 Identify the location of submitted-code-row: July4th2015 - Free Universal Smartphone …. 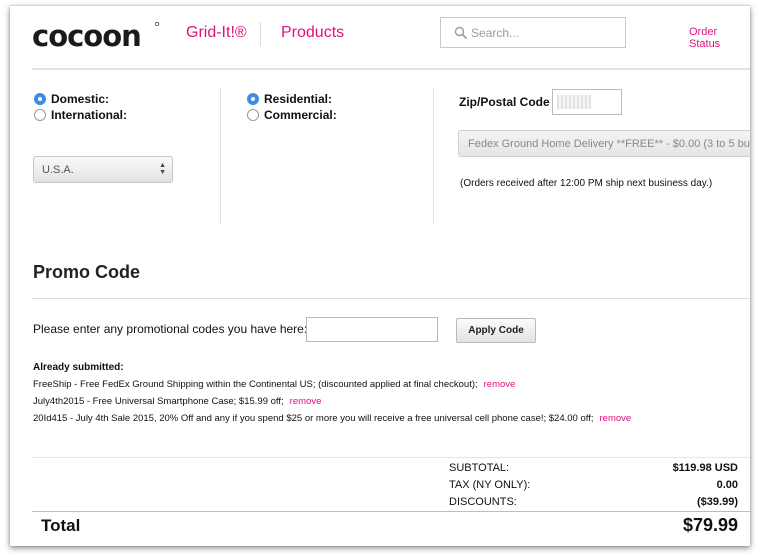
(177, 401).